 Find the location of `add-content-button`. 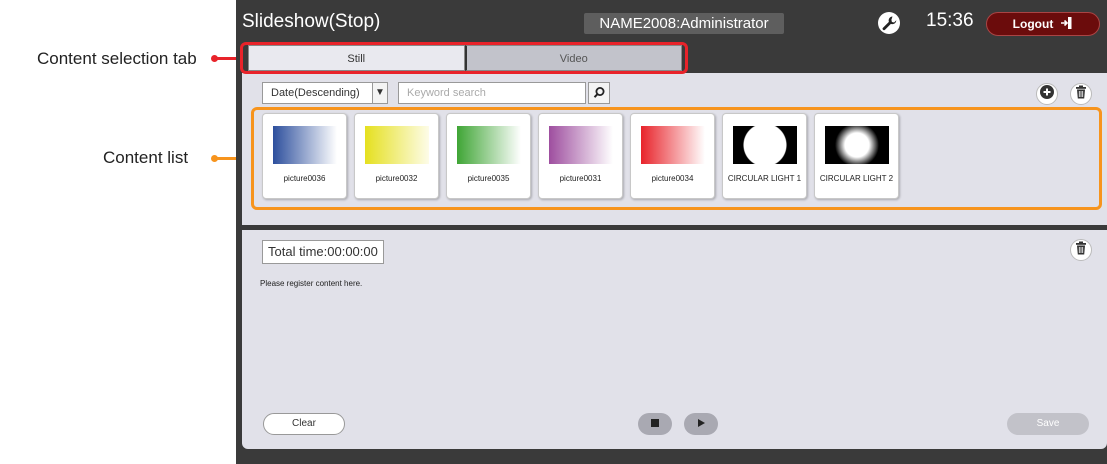

add-content-button is located at coordinates (1047, 94).